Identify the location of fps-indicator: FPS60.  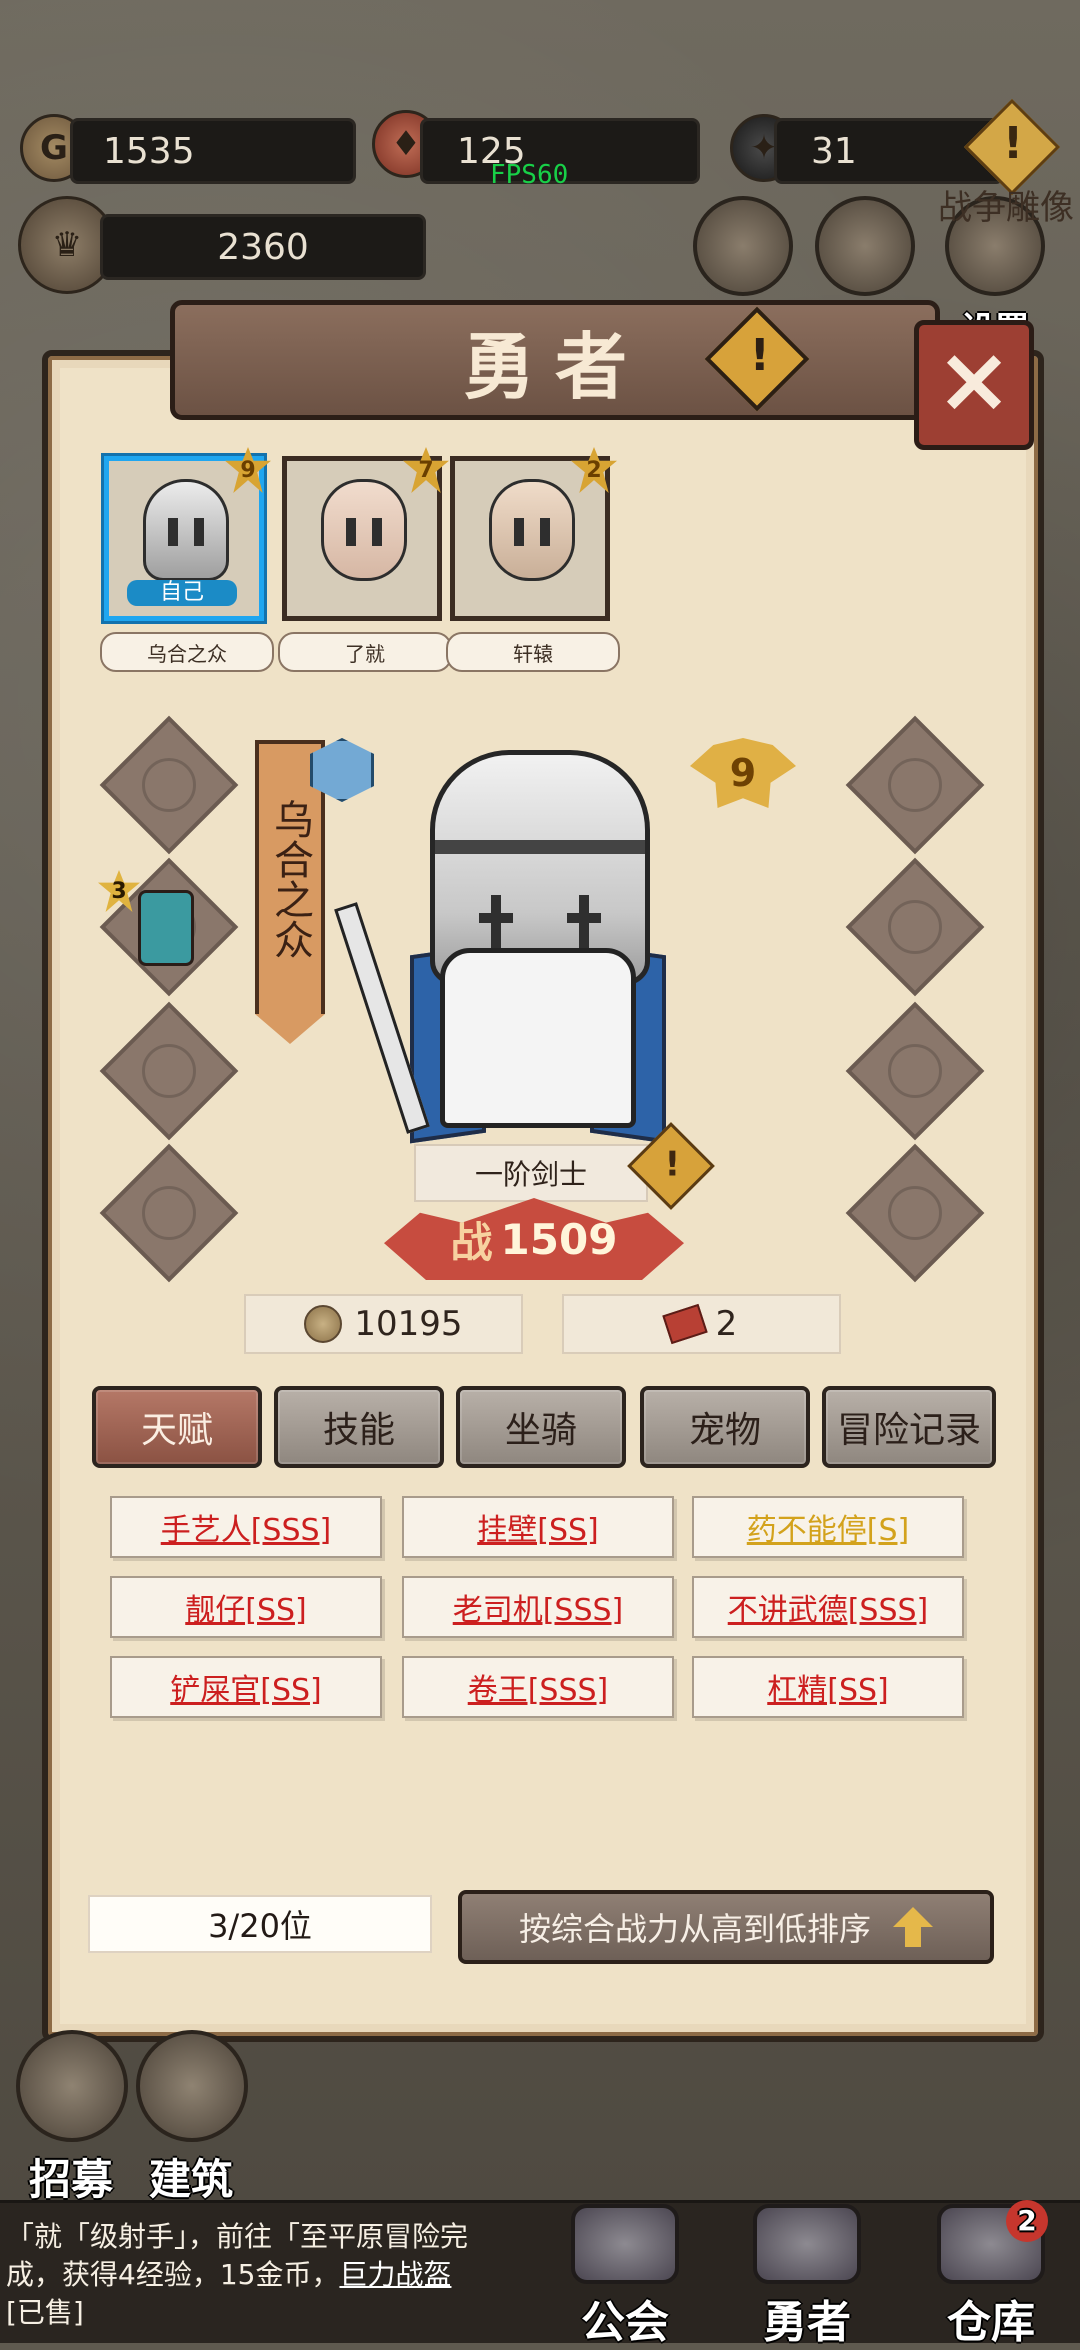
(529, 175).